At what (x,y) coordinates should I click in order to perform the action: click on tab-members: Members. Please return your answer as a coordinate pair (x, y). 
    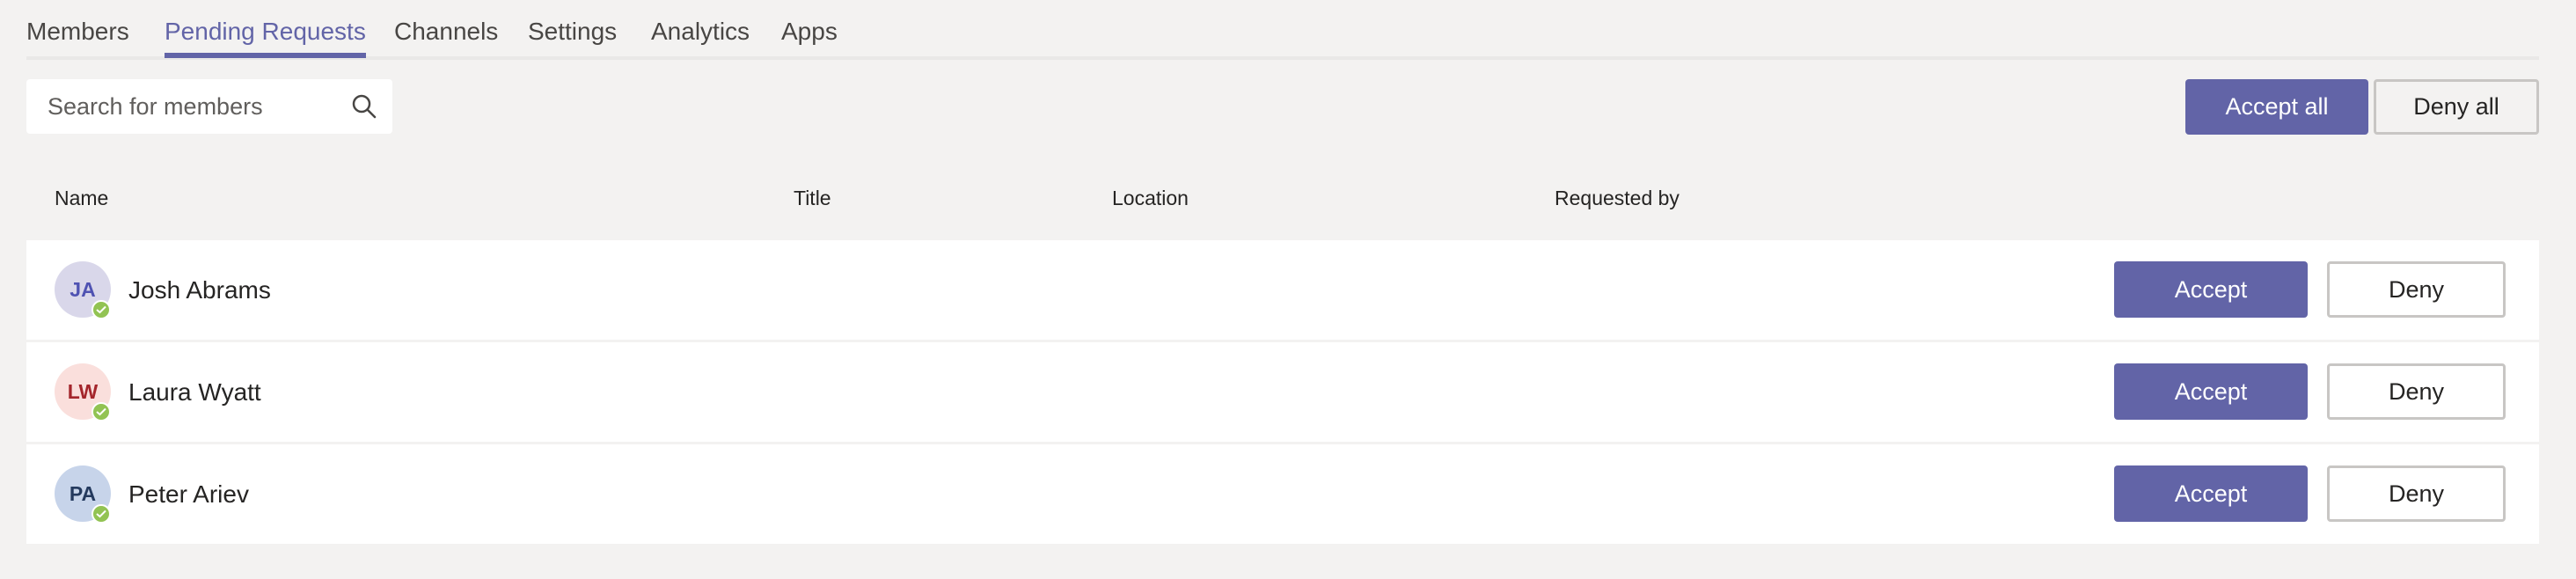
    Looking at the image, I should click on (77, 31).